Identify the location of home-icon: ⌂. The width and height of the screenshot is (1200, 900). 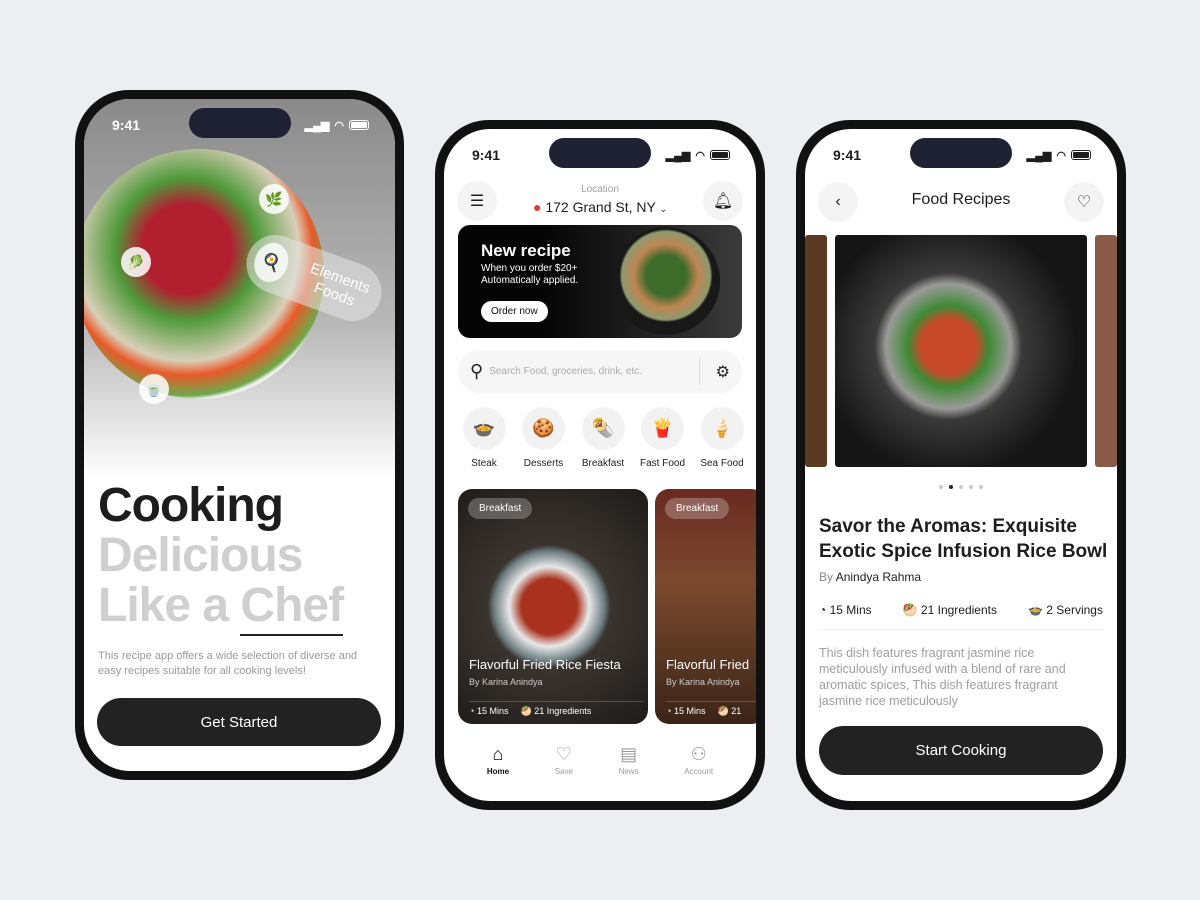
(498, 754).